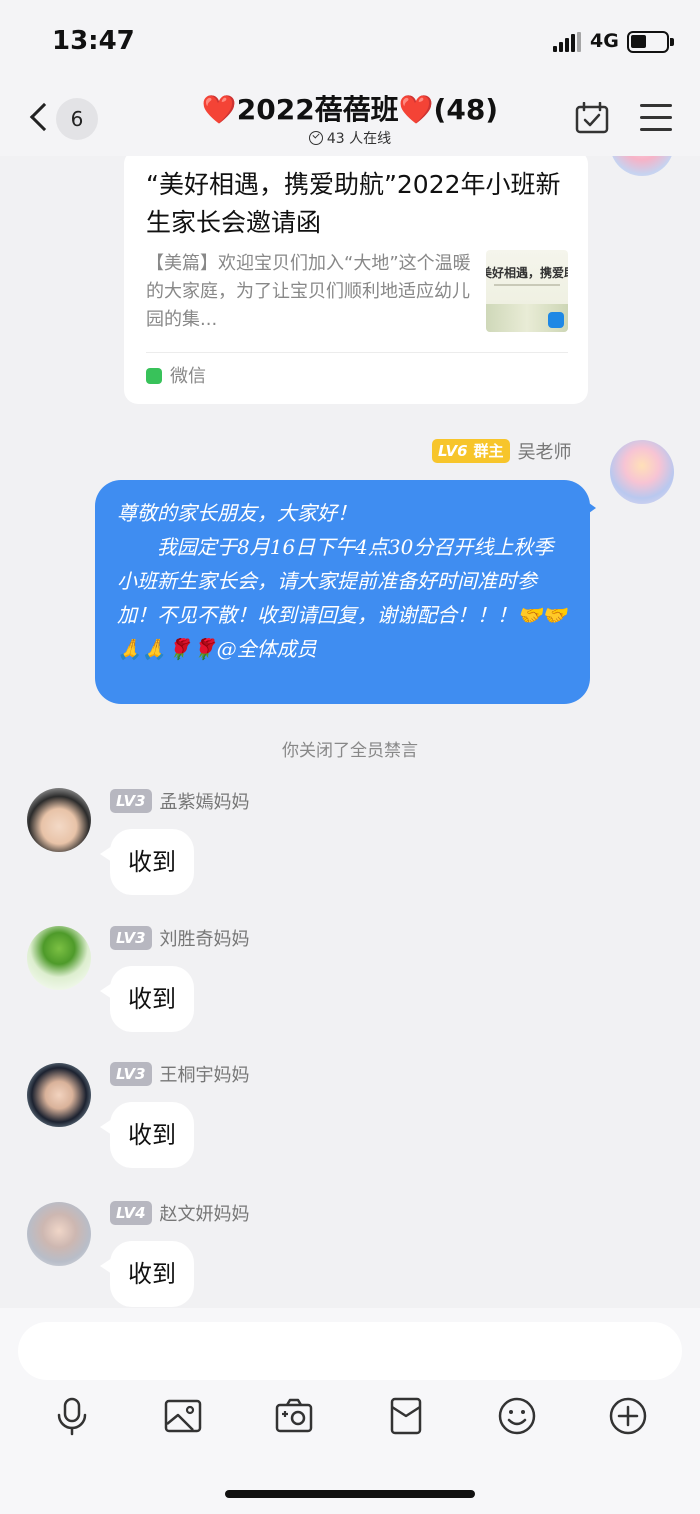  Describe the element at coordinates (357, 352) in the screenshot. I see `divider` at that location.